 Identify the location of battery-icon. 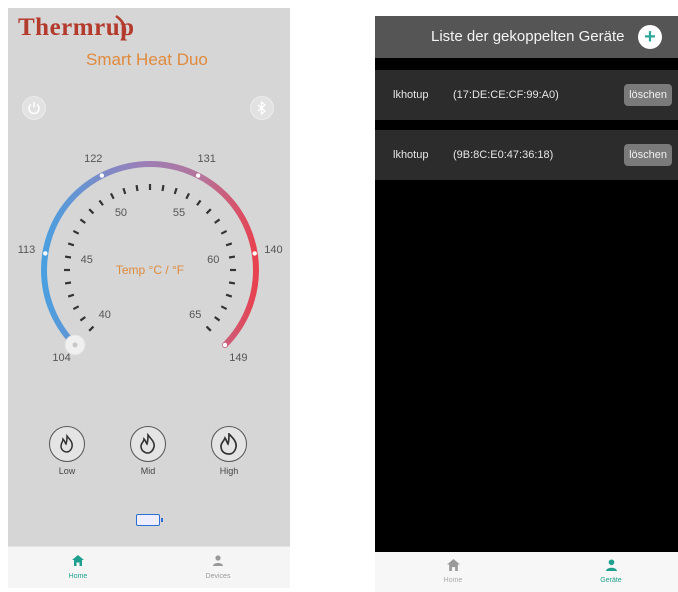
(149, 520).